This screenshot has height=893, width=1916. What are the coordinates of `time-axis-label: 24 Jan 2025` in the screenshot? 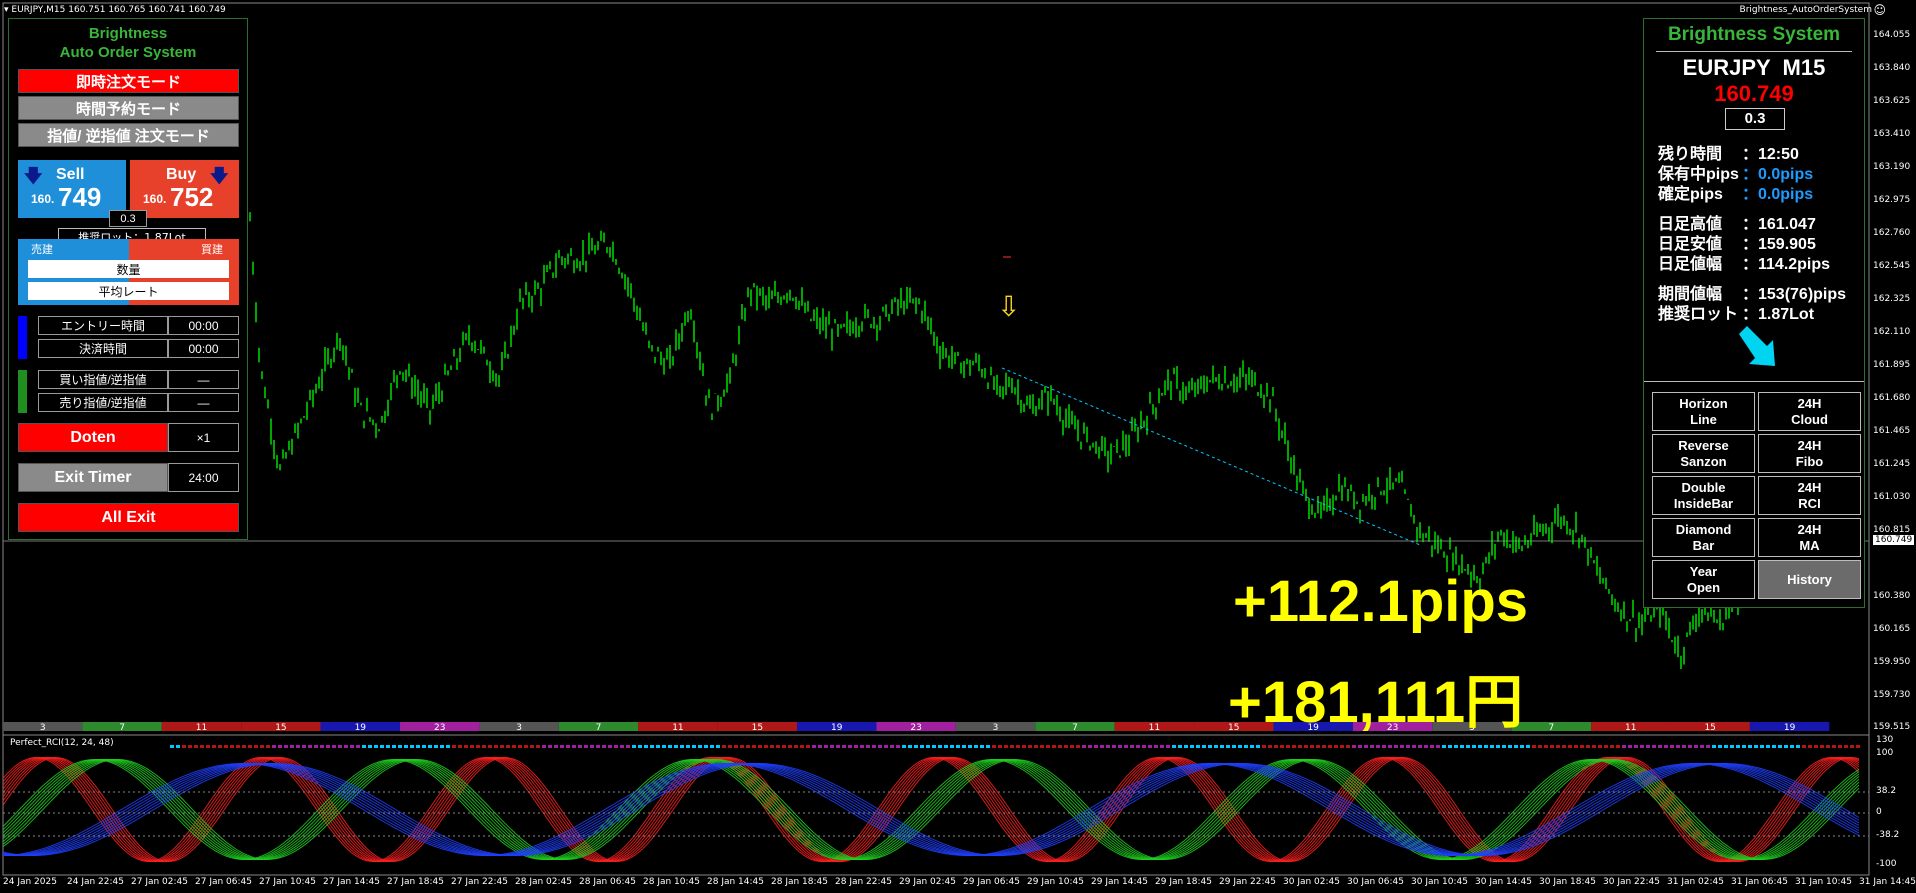 It's located at (30, 882).